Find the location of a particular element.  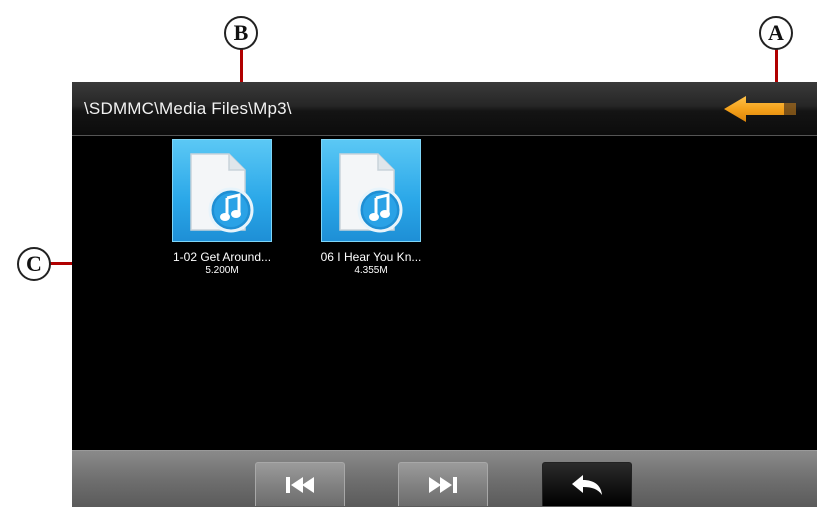

skip-previous-icon is located at coordinates (300, 484).